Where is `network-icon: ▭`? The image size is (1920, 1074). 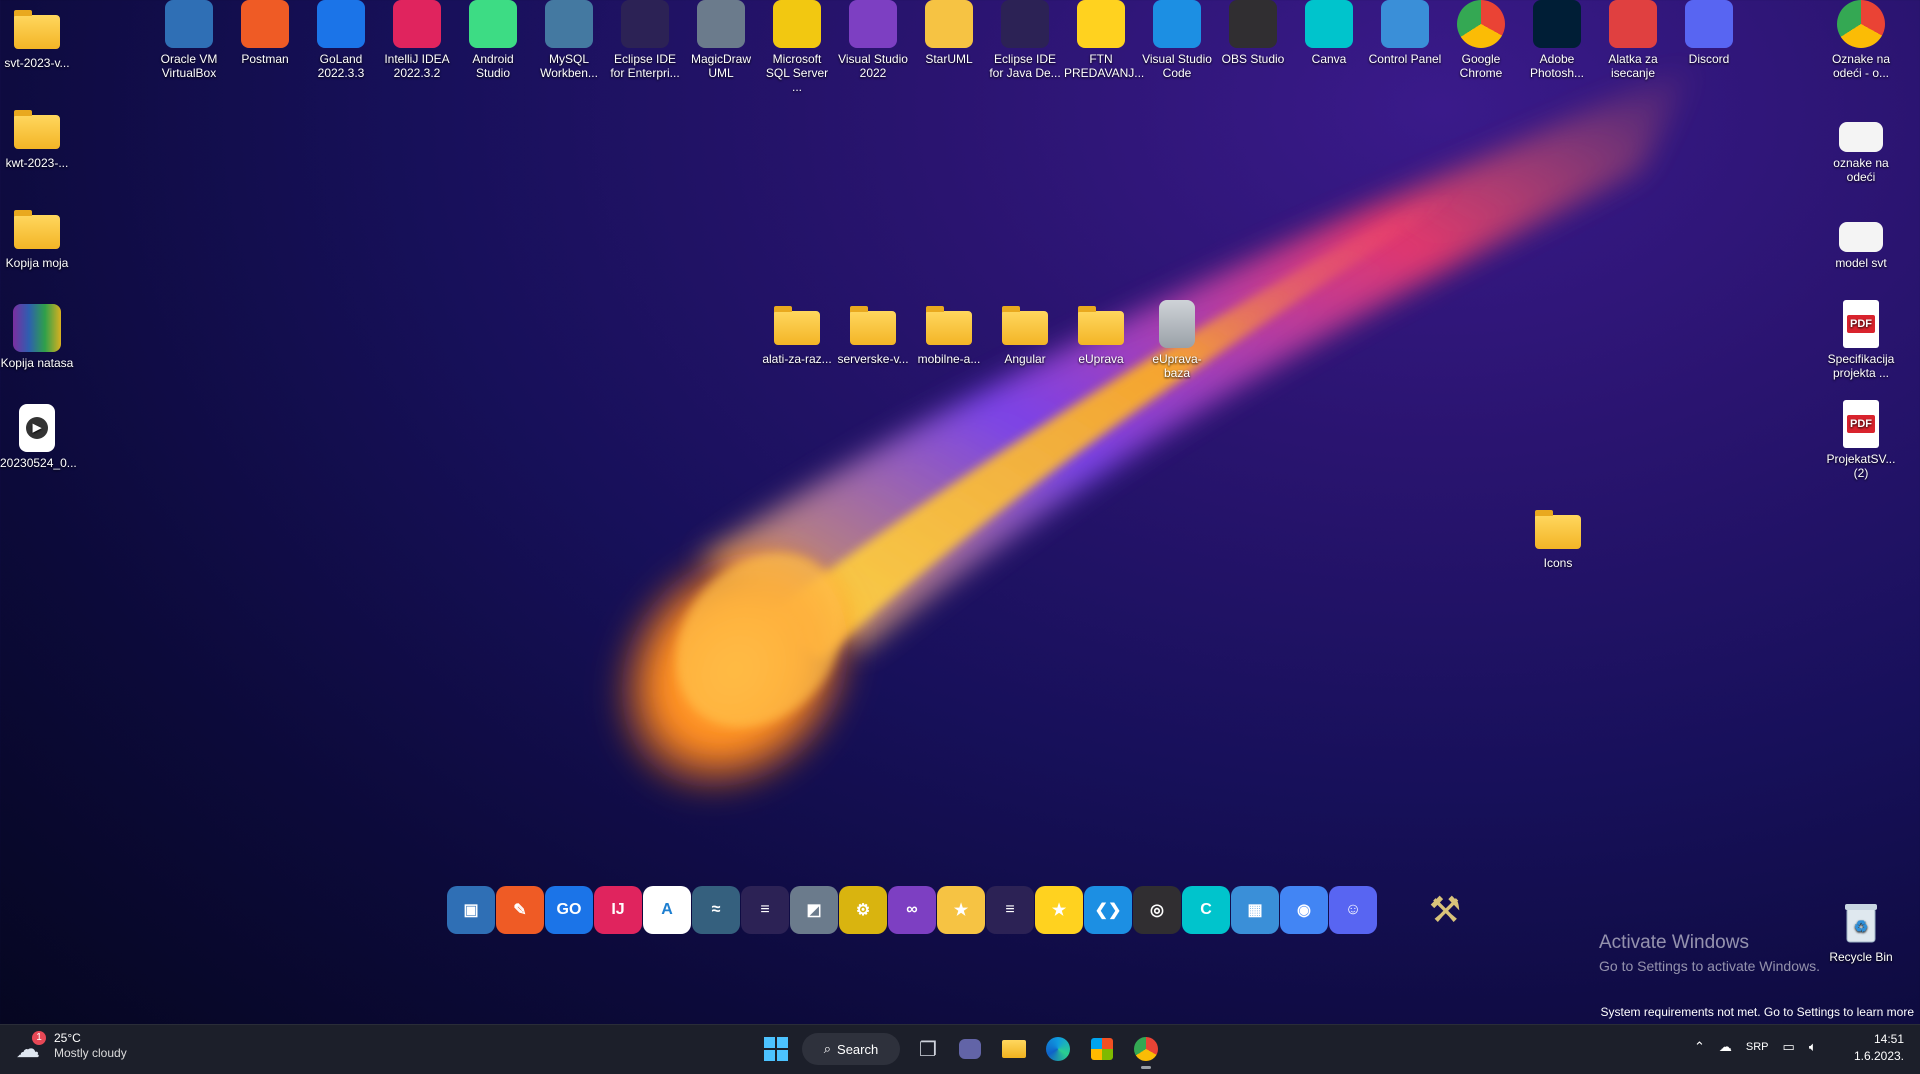 network-icon: ▭ is located at coordinates (1789, 1047).